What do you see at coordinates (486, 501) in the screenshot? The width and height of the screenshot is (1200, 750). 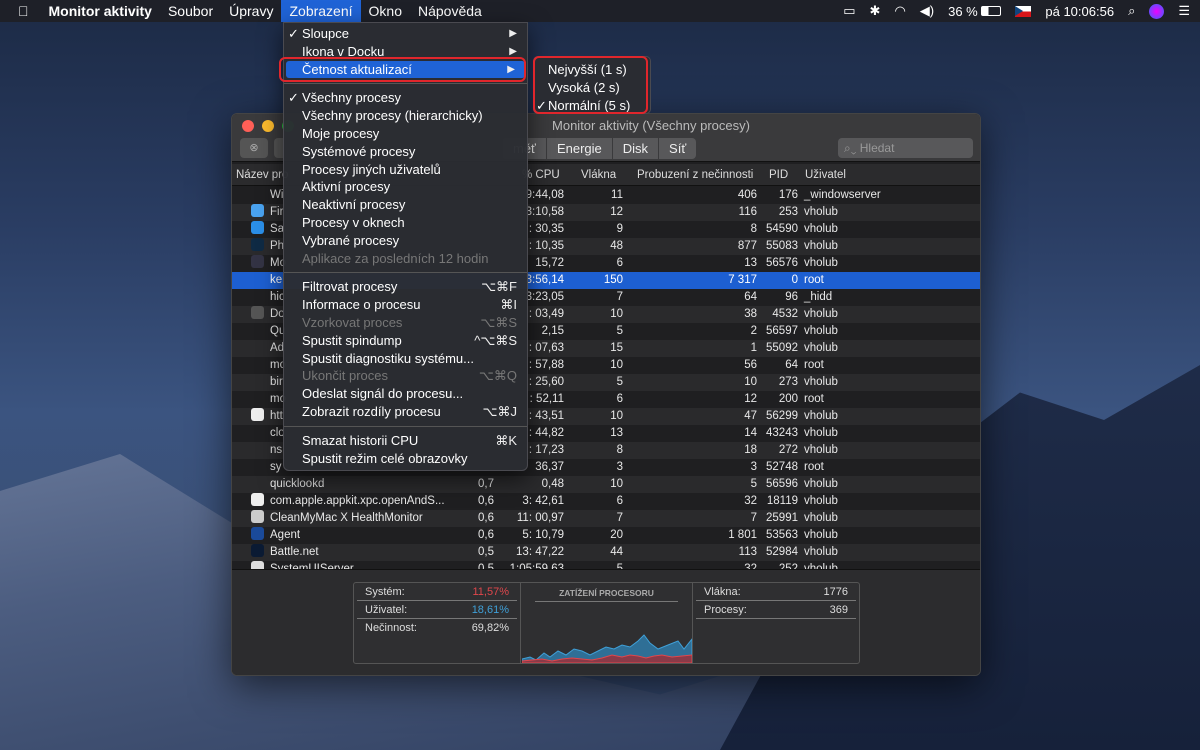 I see `cpu-percent: 0,6` at bounding box center [486, 501].